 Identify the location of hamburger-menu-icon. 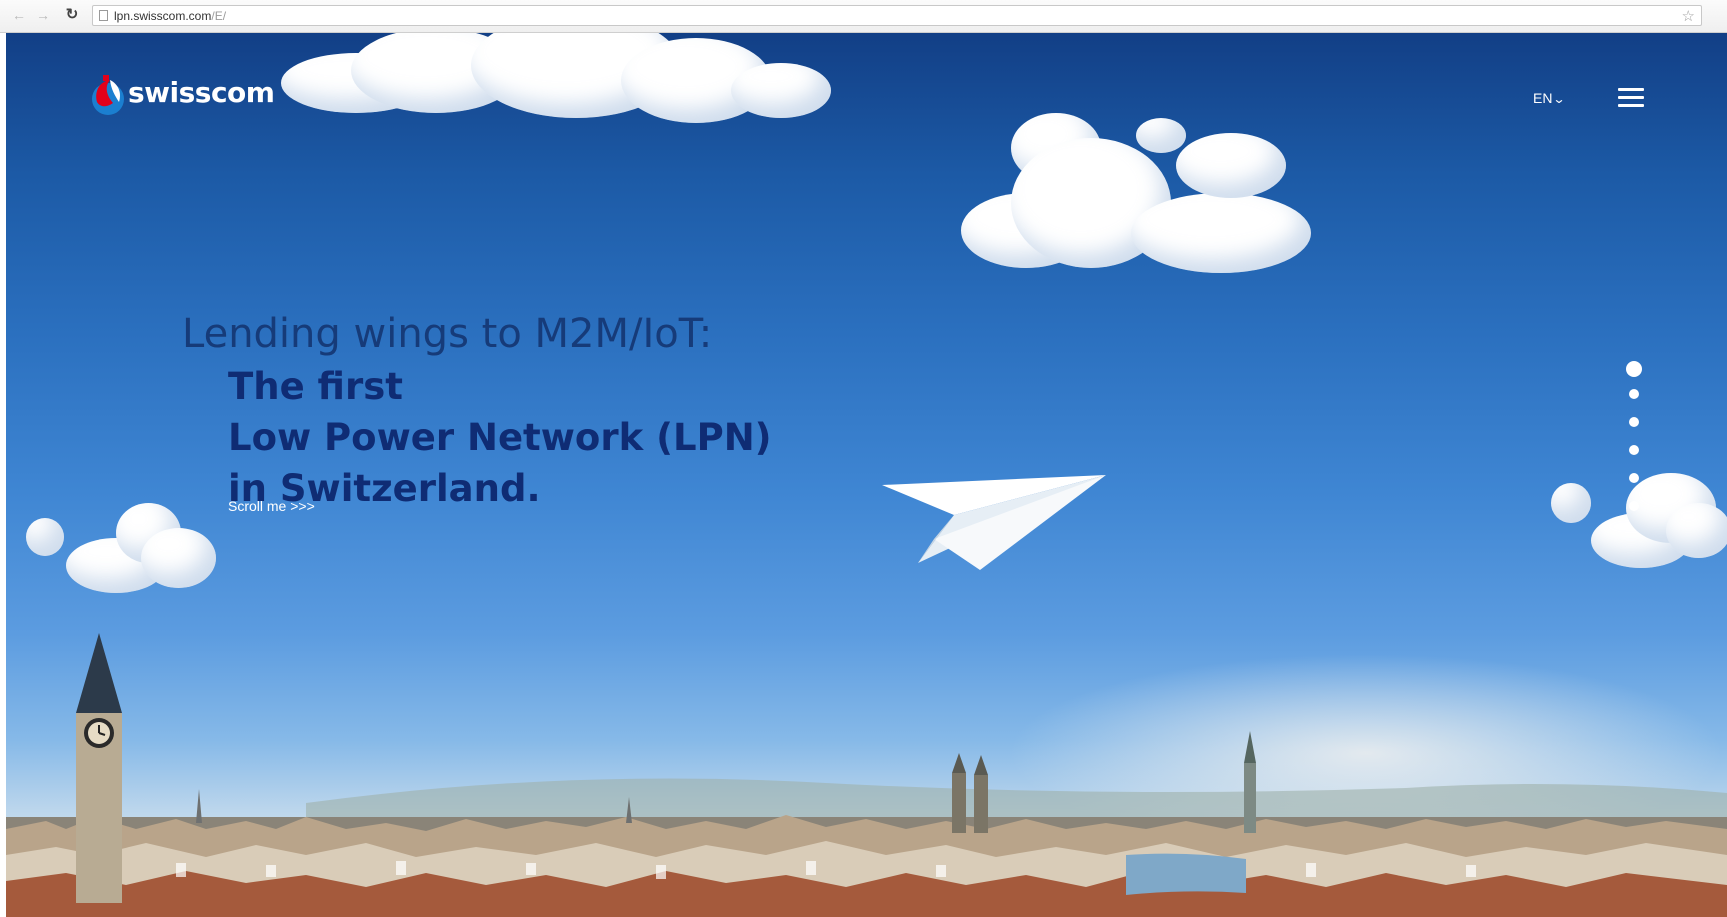
(1631, 98).